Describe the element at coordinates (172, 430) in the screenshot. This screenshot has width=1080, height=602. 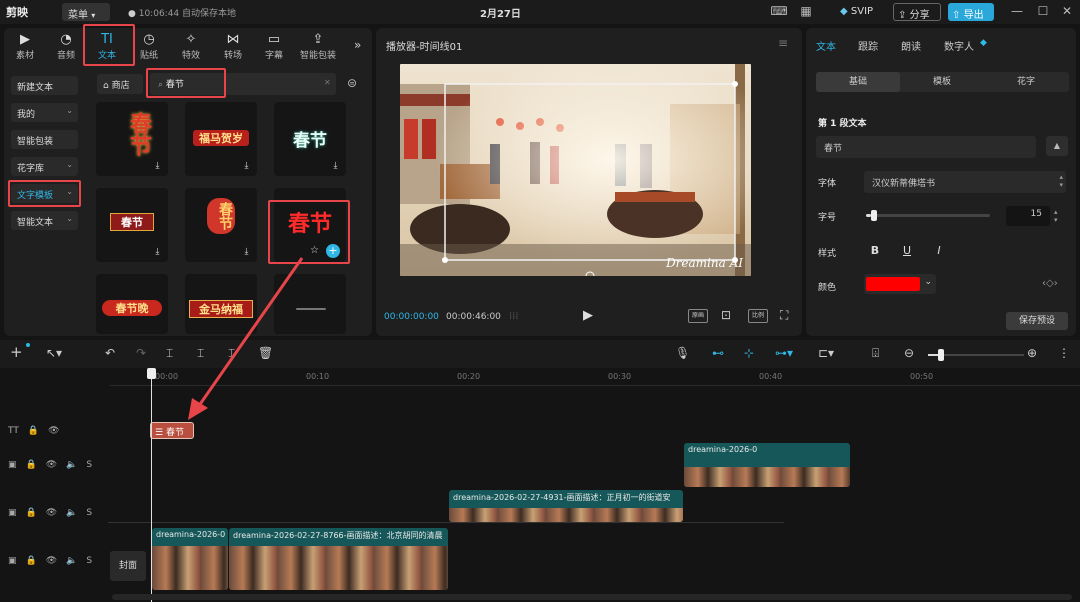
I see `text-clip: ☰ 春节` at that location.